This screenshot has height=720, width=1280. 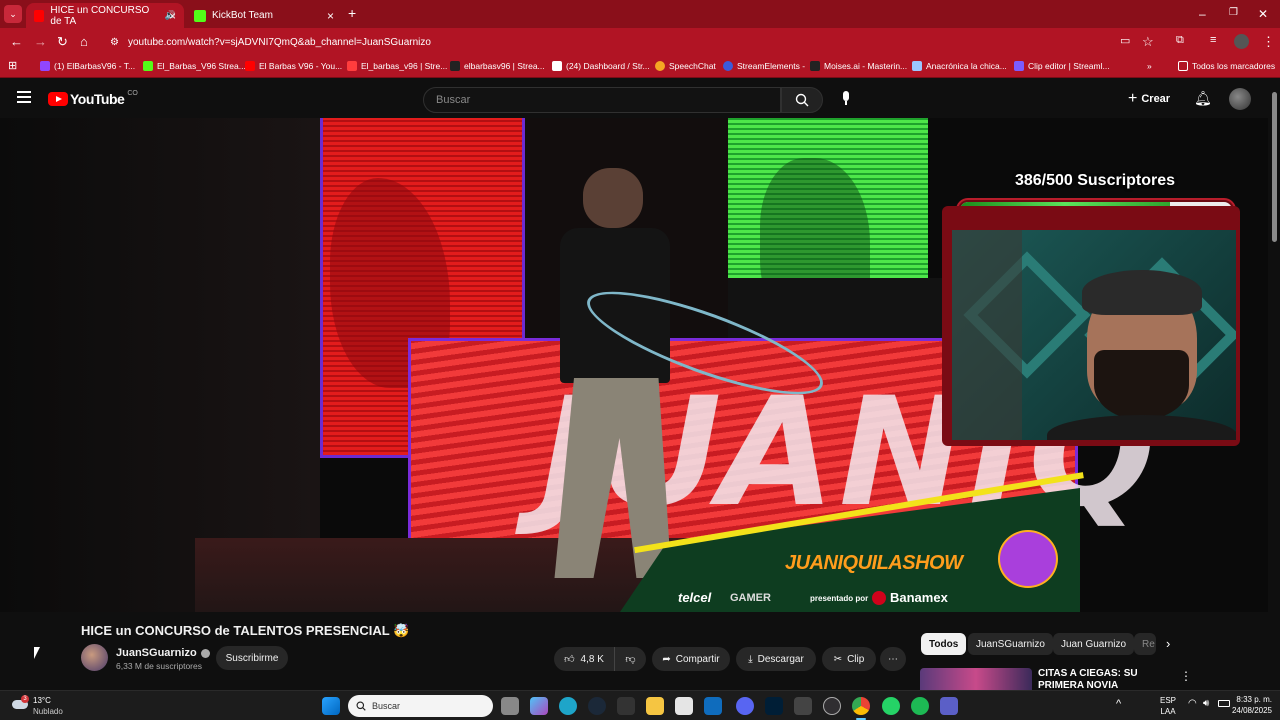 What do you see at coordinates (839, 598) in the screenshot?
I see `presented-by: presentado por` at bounding box center [839, 598].